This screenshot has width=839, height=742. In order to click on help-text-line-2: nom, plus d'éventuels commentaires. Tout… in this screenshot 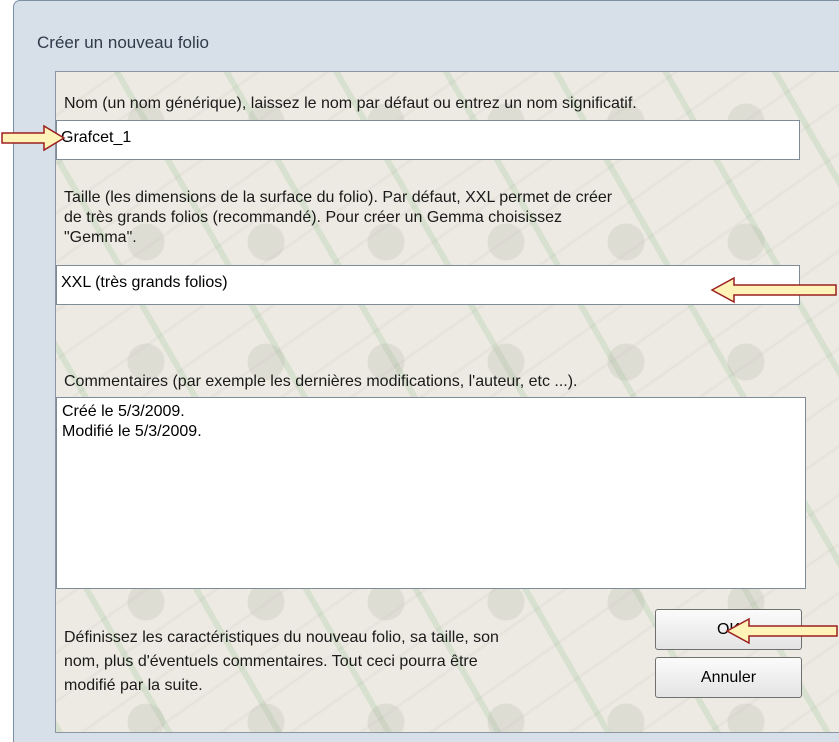, I will do `click(271, 661)`.